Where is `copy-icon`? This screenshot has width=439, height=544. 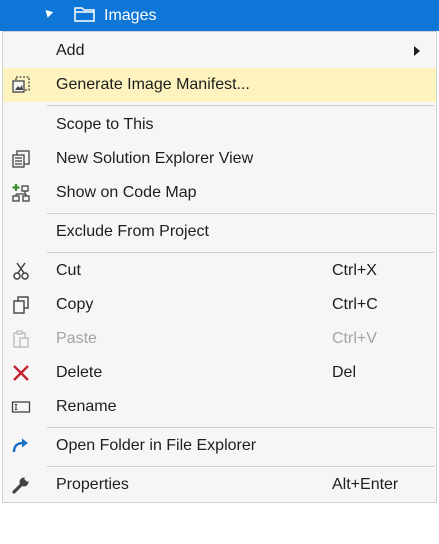 copy-icon is located at coordinates (21, 305).